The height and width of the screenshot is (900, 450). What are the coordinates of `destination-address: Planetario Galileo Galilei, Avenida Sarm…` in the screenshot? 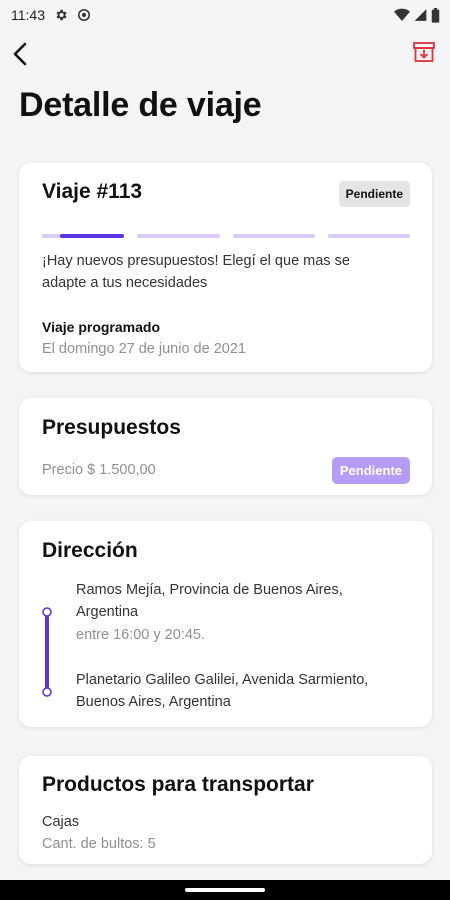 It's located at (222, 691).